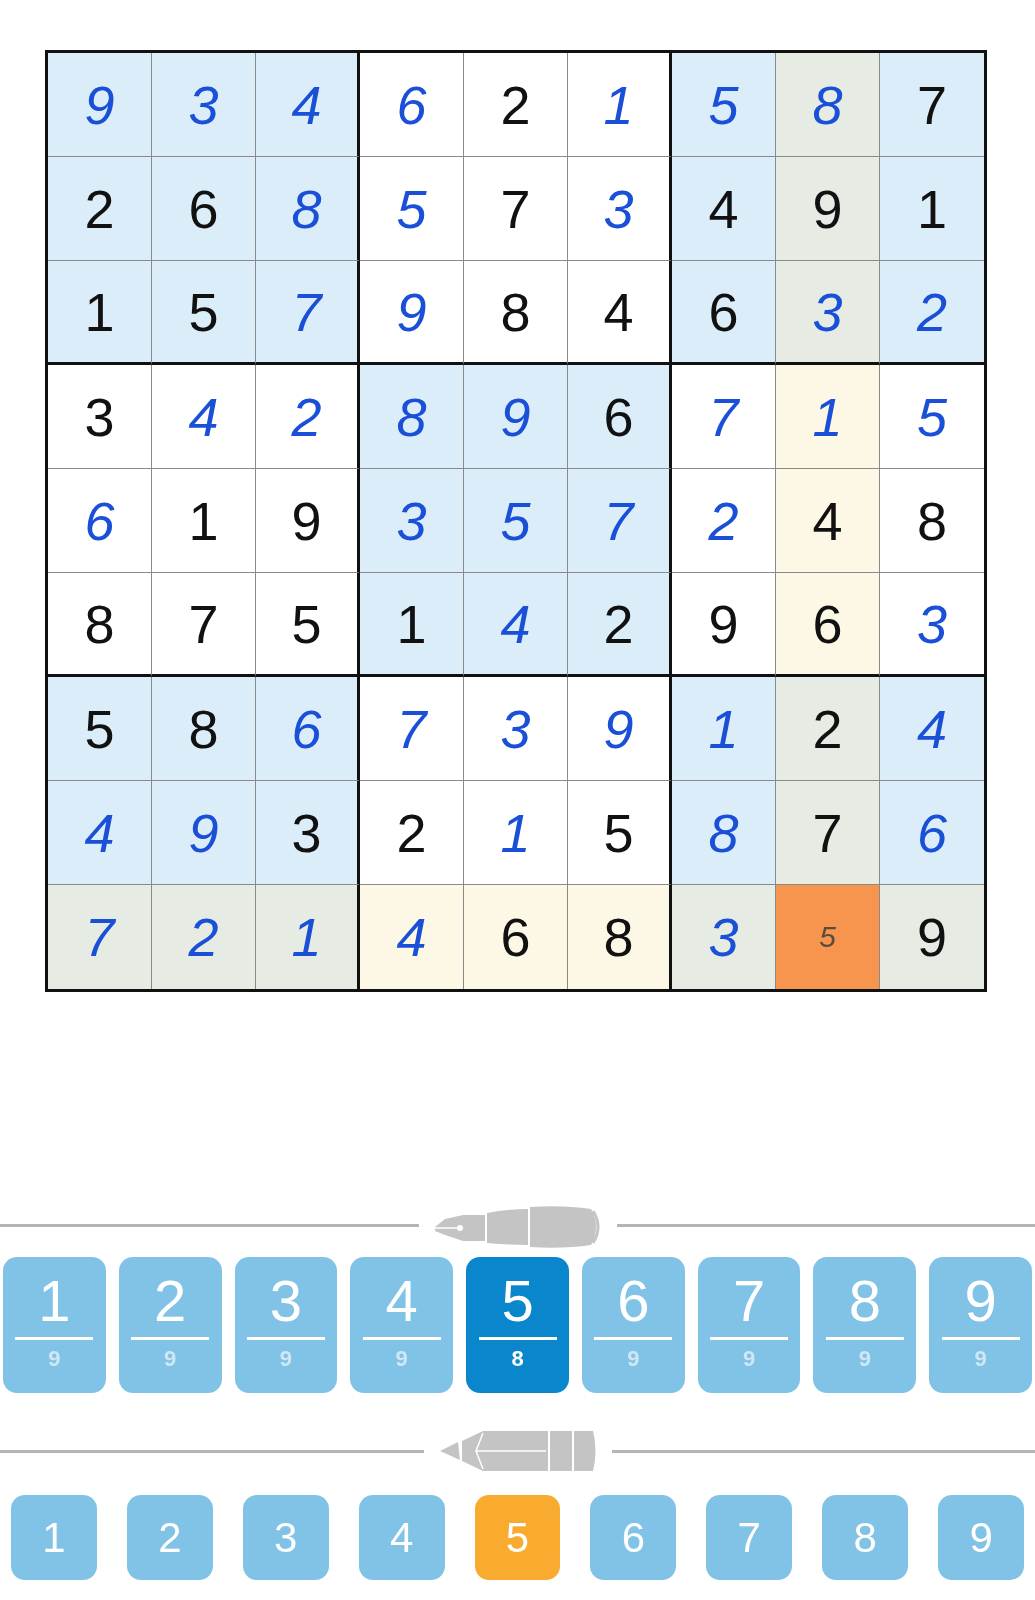 Image resolution: width=1035 pixels, height=1600 pixels. Describe the element at coordinates (633, 1304) in the screenshot. I see `digit: 6` at that location.